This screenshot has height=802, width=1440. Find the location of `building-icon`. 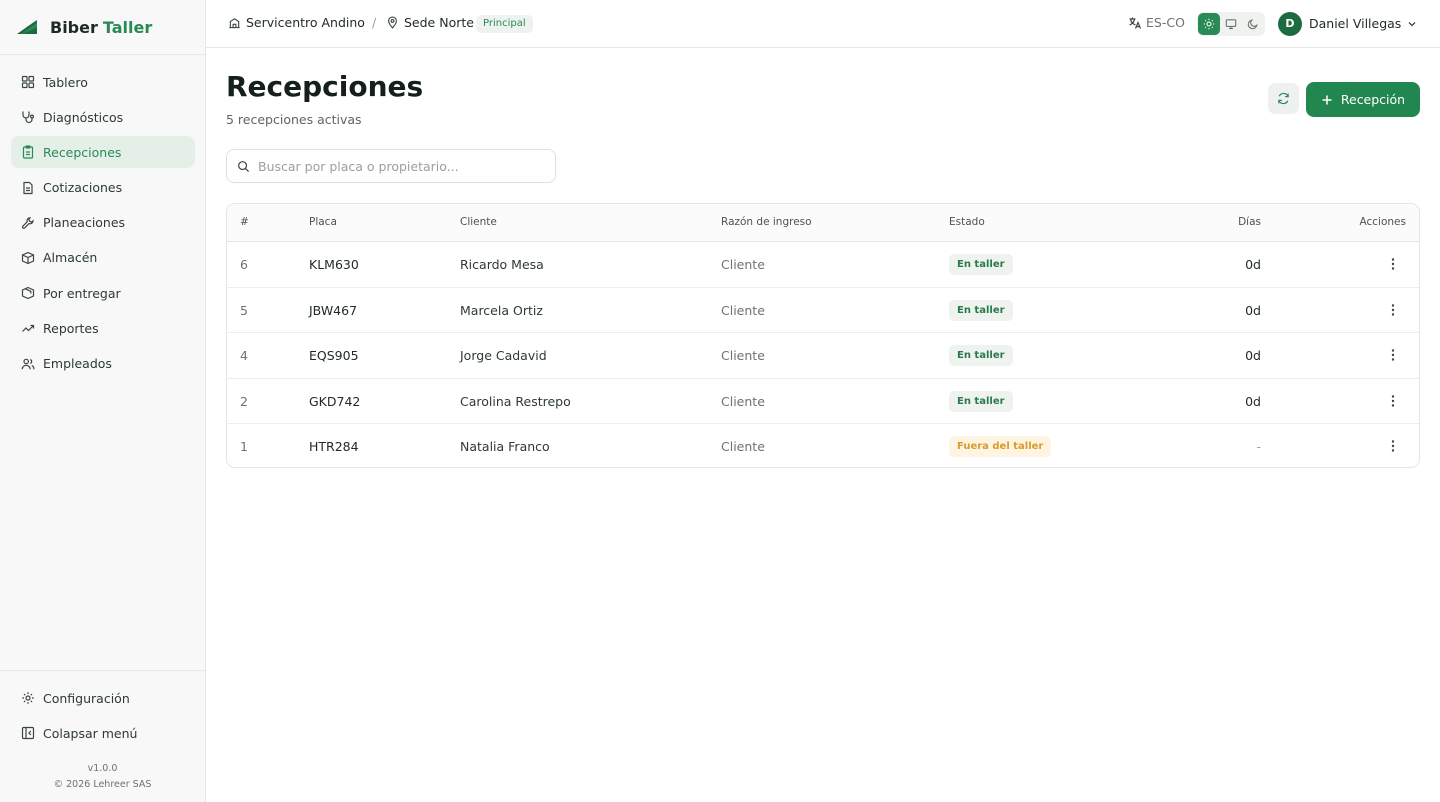

building-icon is located at coordinates (234, 23).